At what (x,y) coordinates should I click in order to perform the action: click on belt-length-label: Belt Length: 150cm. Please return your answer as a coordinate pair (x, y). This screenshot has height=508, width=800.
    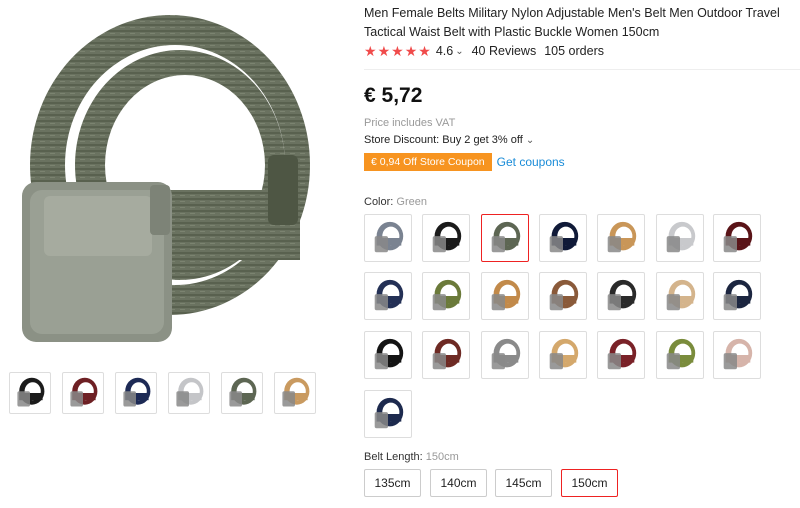
    Looking at the image, I should click on (411, 457).